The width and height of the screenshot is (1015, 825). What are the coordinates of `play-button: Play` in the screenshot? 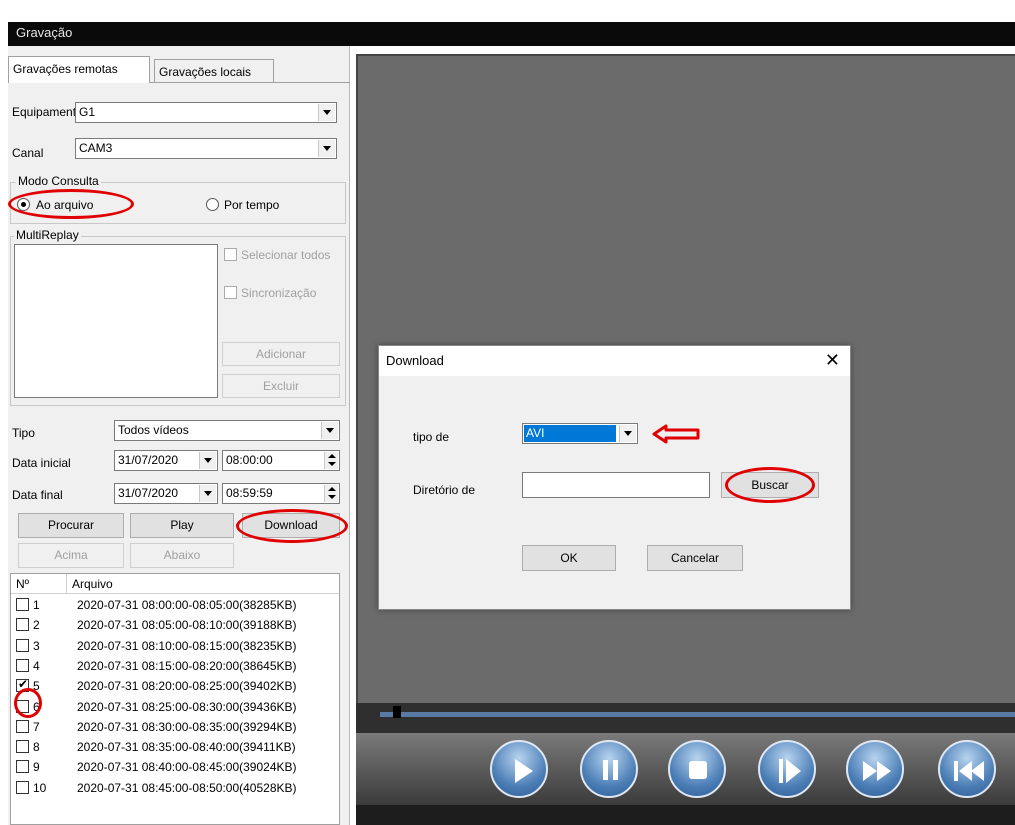 It's located at (182, 525).